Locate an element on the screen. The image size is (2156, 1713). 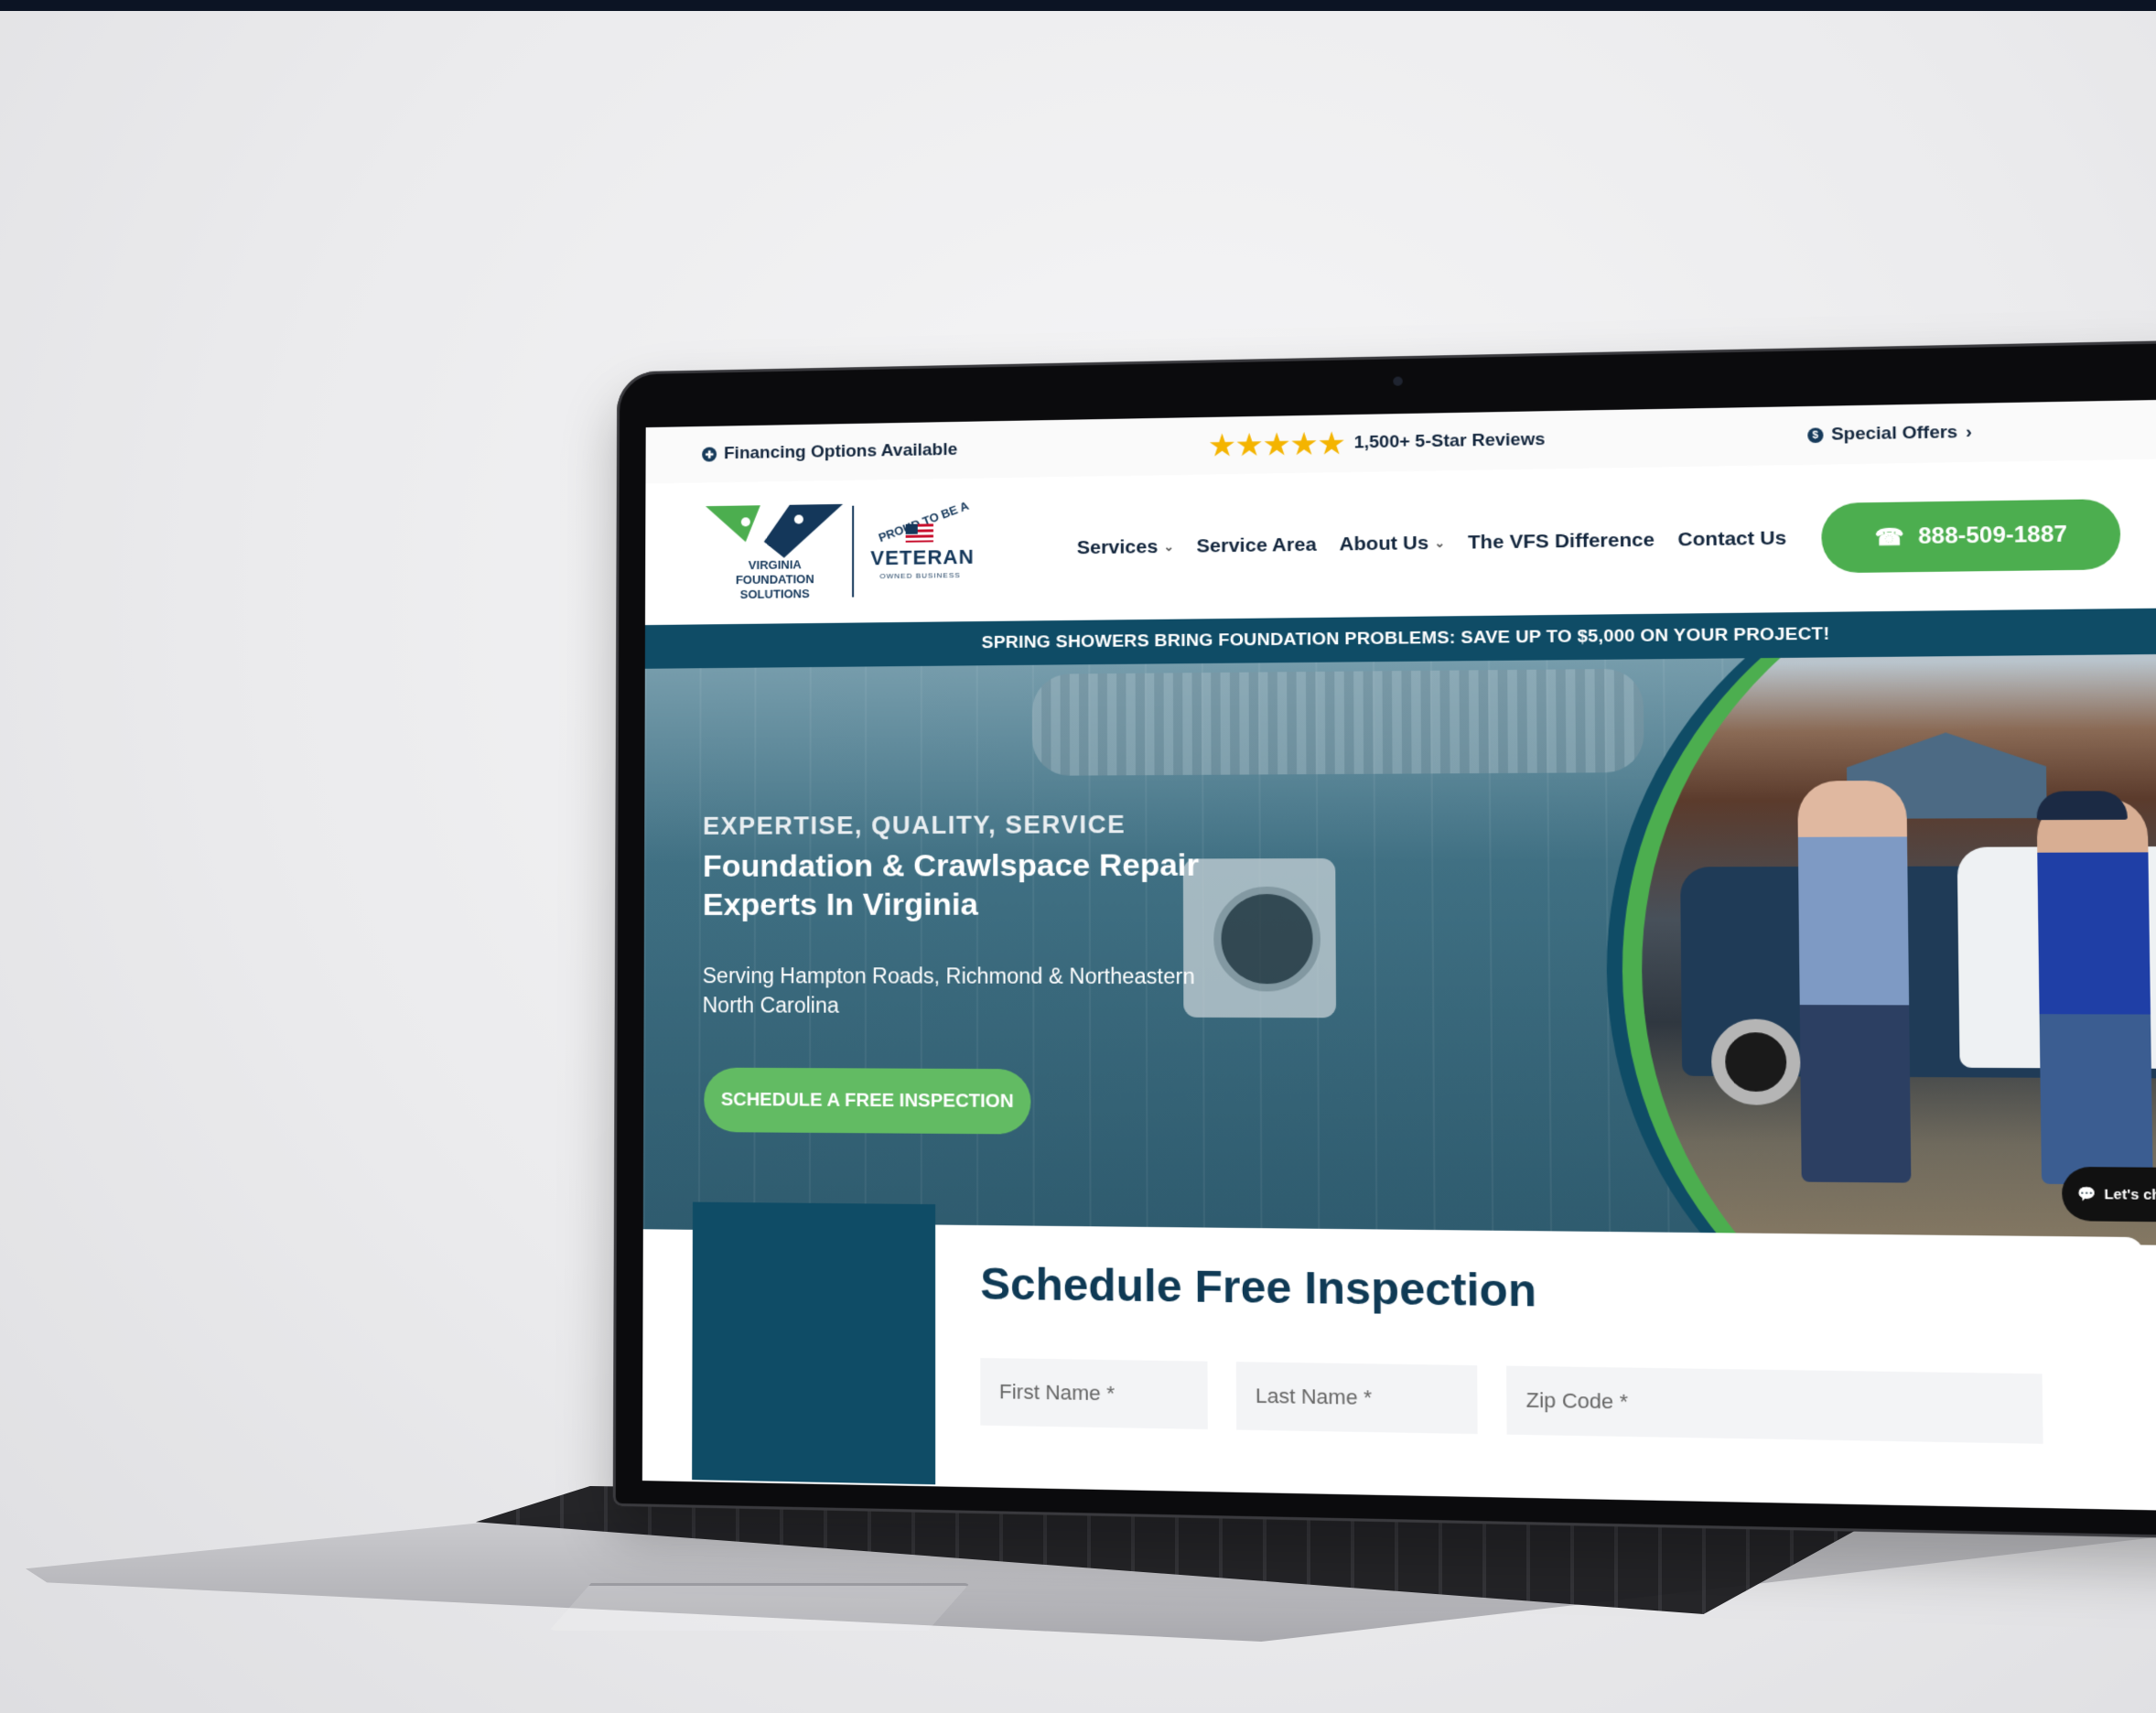
inspection-form-section: Schedule Free Inspection is located at coordinates (1399, 1356).